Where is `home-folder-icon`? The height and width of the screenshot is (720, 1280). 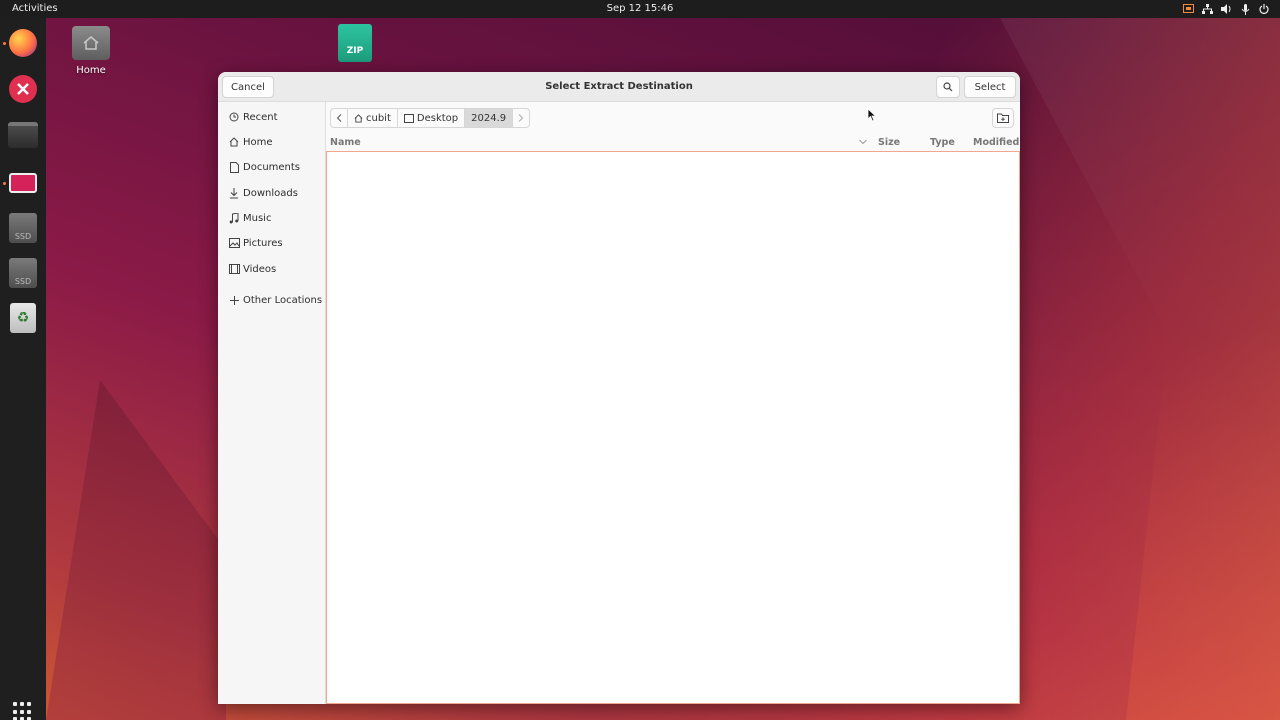 home-folder-icon is located at coordinates (91, 43).